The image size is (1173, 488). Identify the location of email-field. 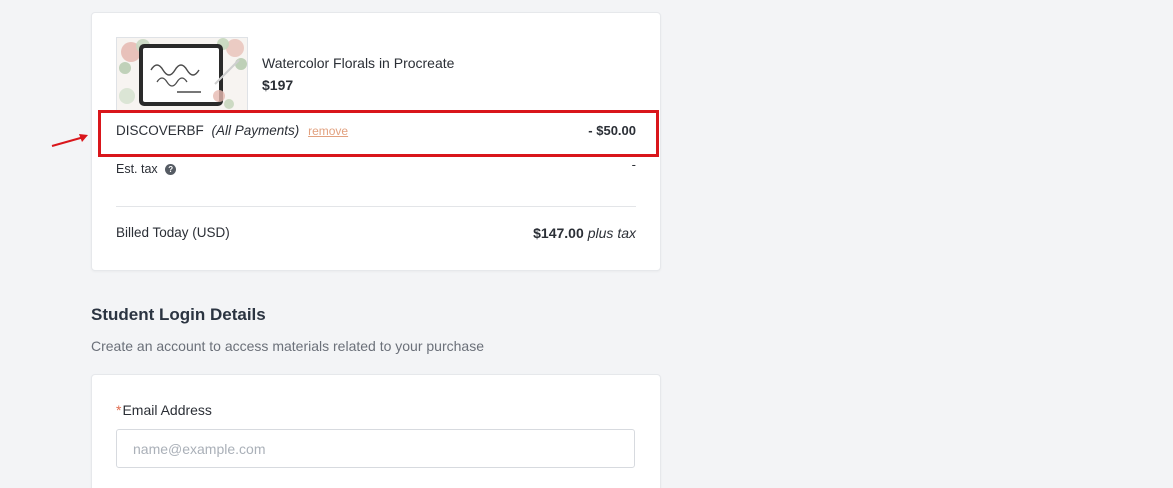
(375, 448).